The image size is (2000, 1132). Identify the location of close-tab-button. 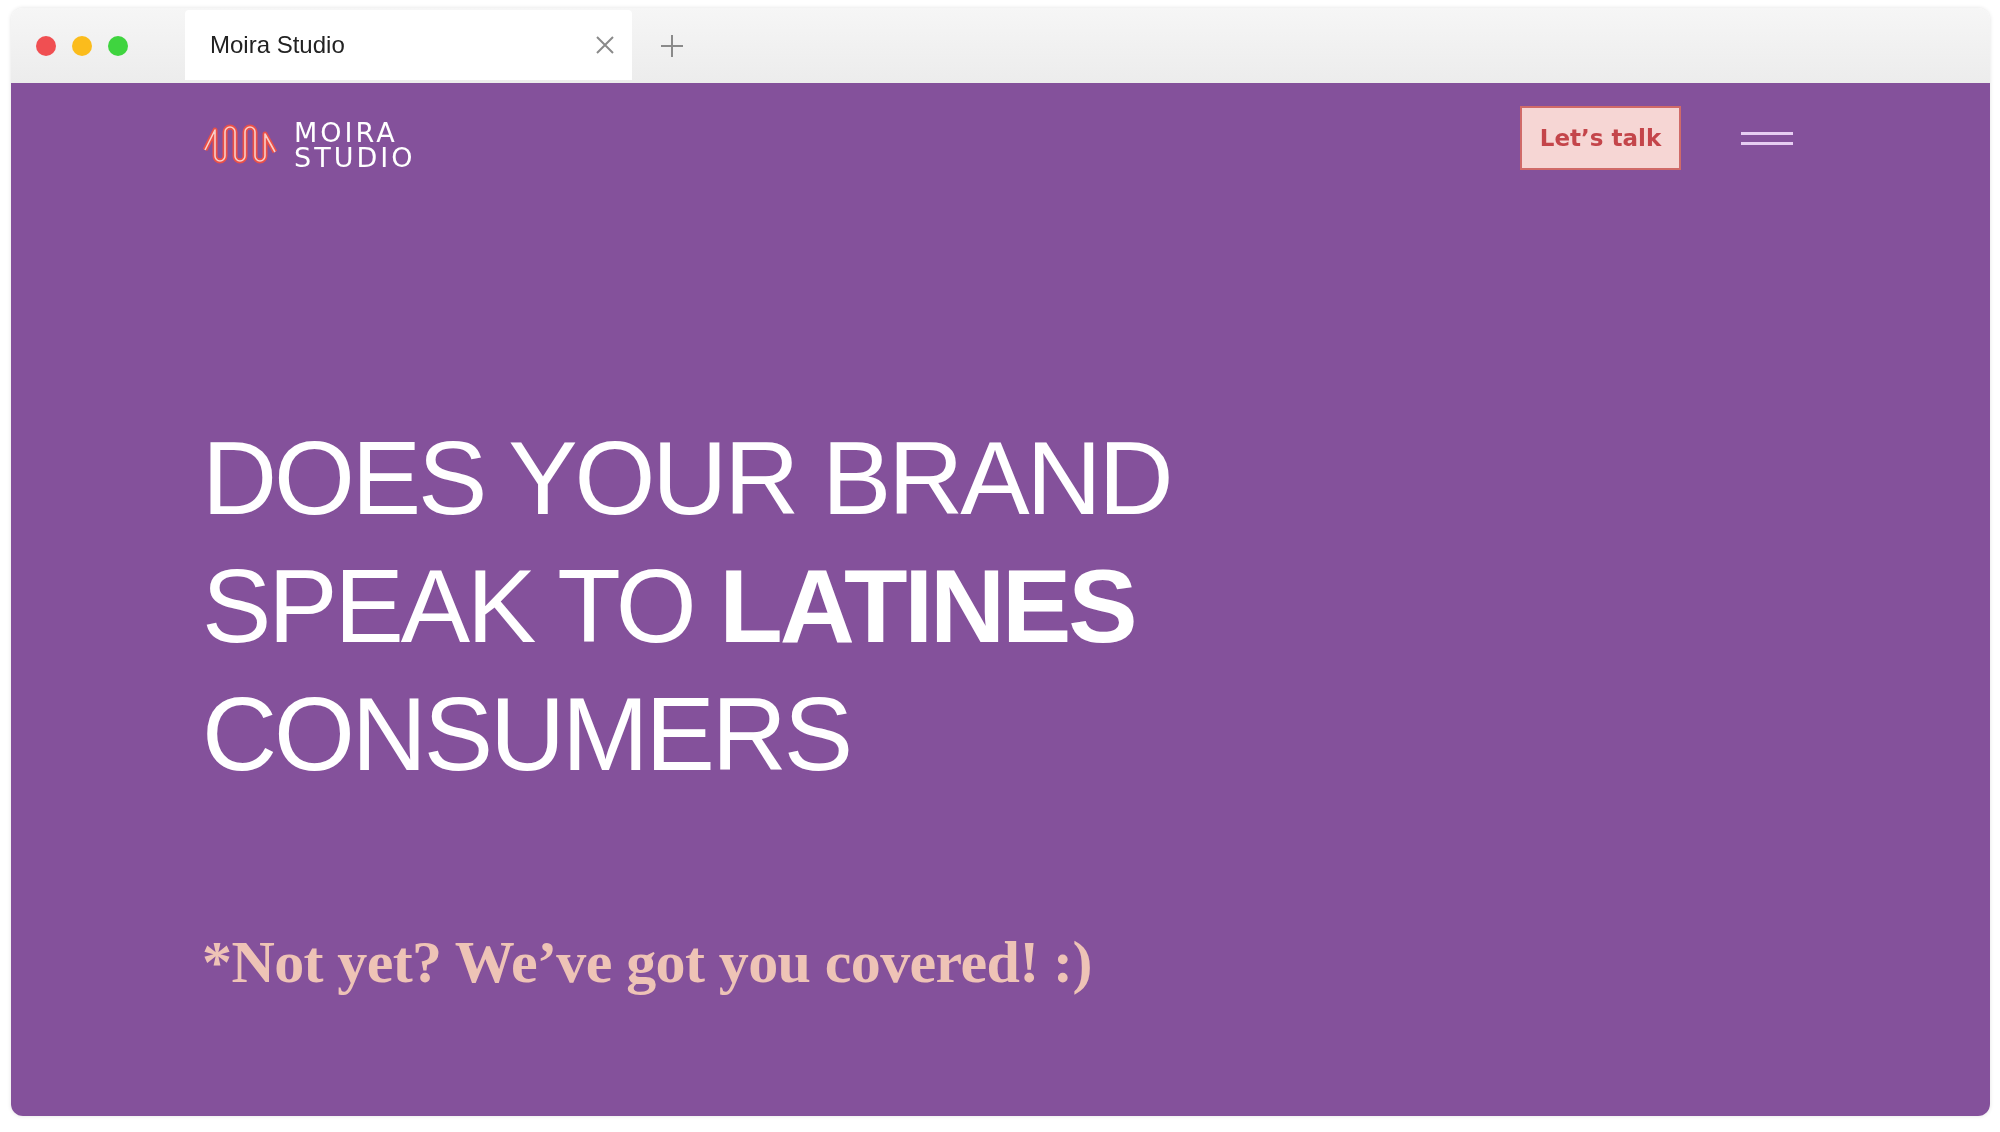
(605, 45).